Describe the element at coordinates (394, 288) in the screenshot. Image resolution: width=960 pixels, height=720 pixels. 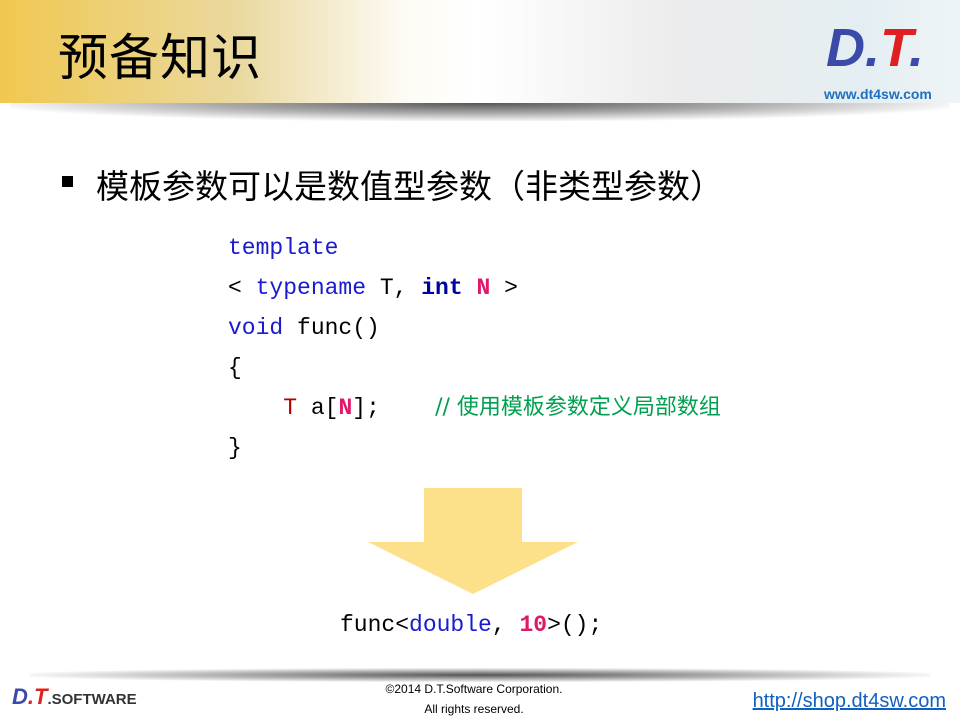
I see `code-token: T,` at that location.